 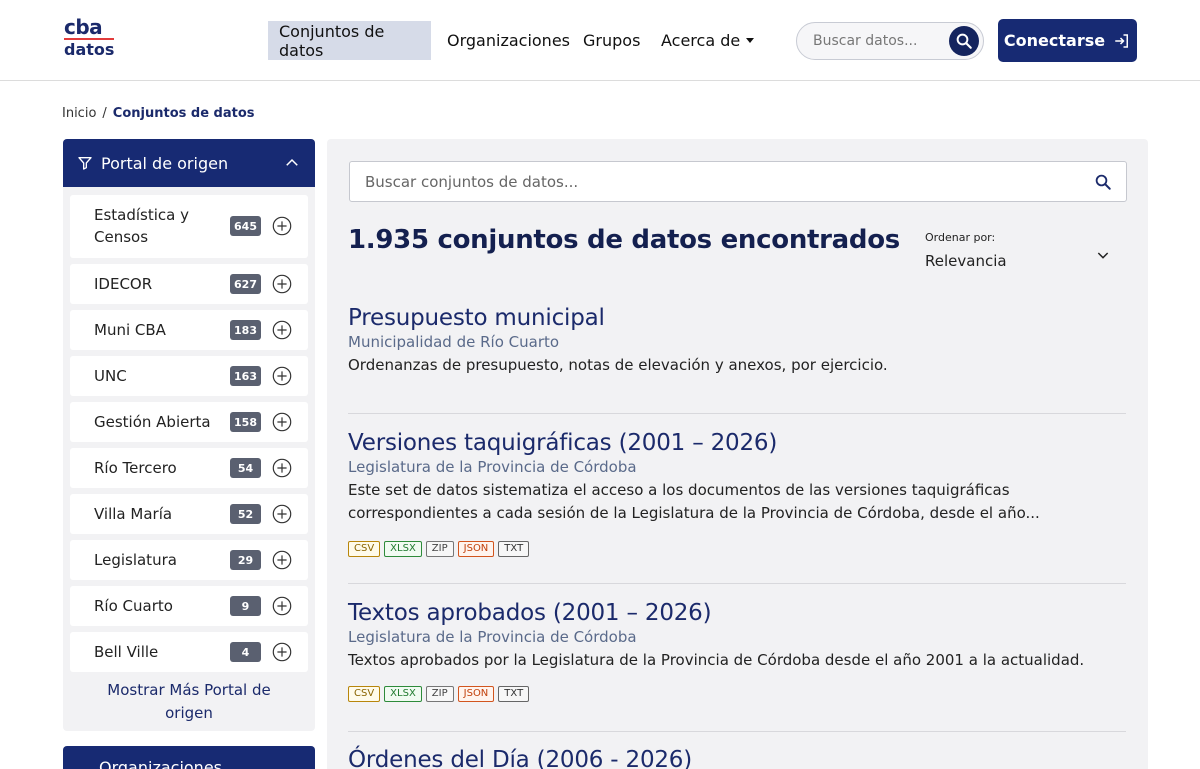 I want to click on dataset-title: Órdenes del Día (2006 - 2026), so click(x=737, y=757).